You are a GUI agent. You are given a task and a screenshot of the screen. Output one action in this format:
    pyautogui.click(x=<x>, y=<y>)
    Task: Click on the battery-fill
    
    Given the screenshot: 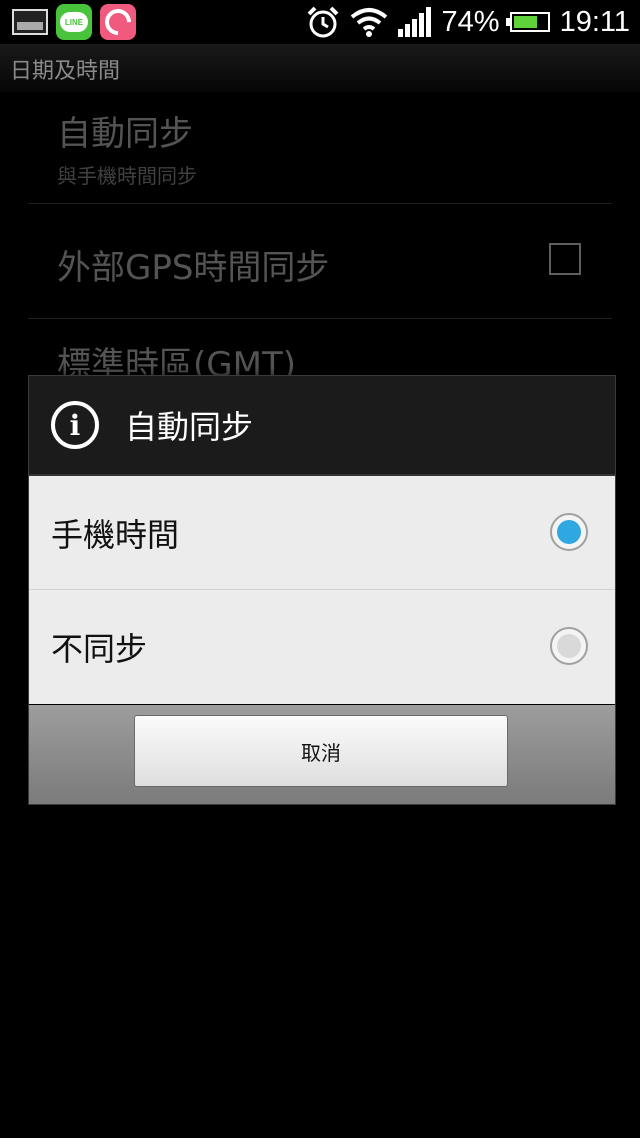 What is the action you would take?
    pyautogui.click(x=525, y=22)
    